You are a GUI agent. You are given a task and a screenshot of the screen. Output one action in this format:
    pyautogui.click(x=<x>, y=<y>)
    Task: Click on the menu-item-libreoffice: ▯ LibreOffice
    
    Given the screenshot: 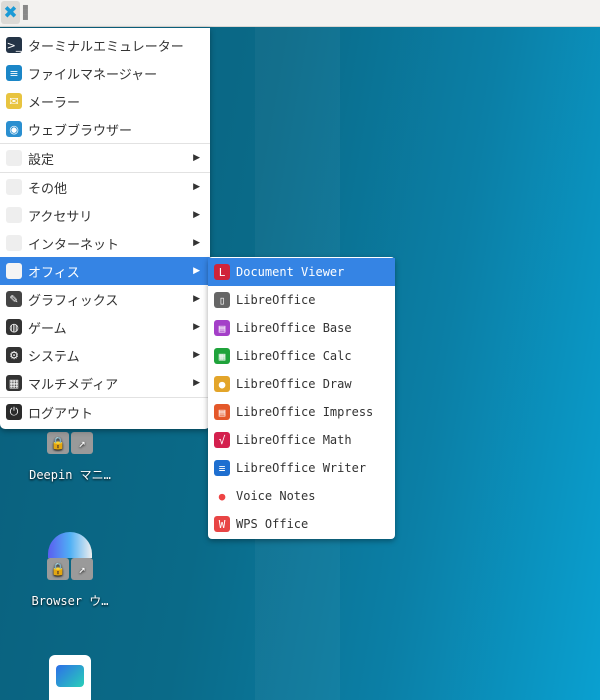 What is the action you would take?
    pyautogui.click(x=301, y=300)
    